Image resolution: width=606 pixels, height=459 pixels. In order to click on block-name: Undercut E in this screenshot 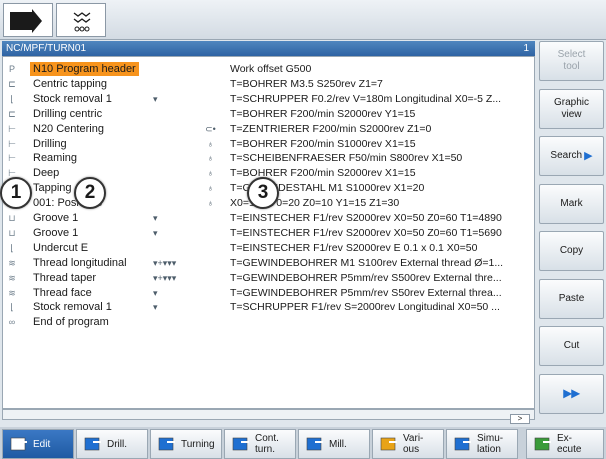, I will do `click(61, 247)`.